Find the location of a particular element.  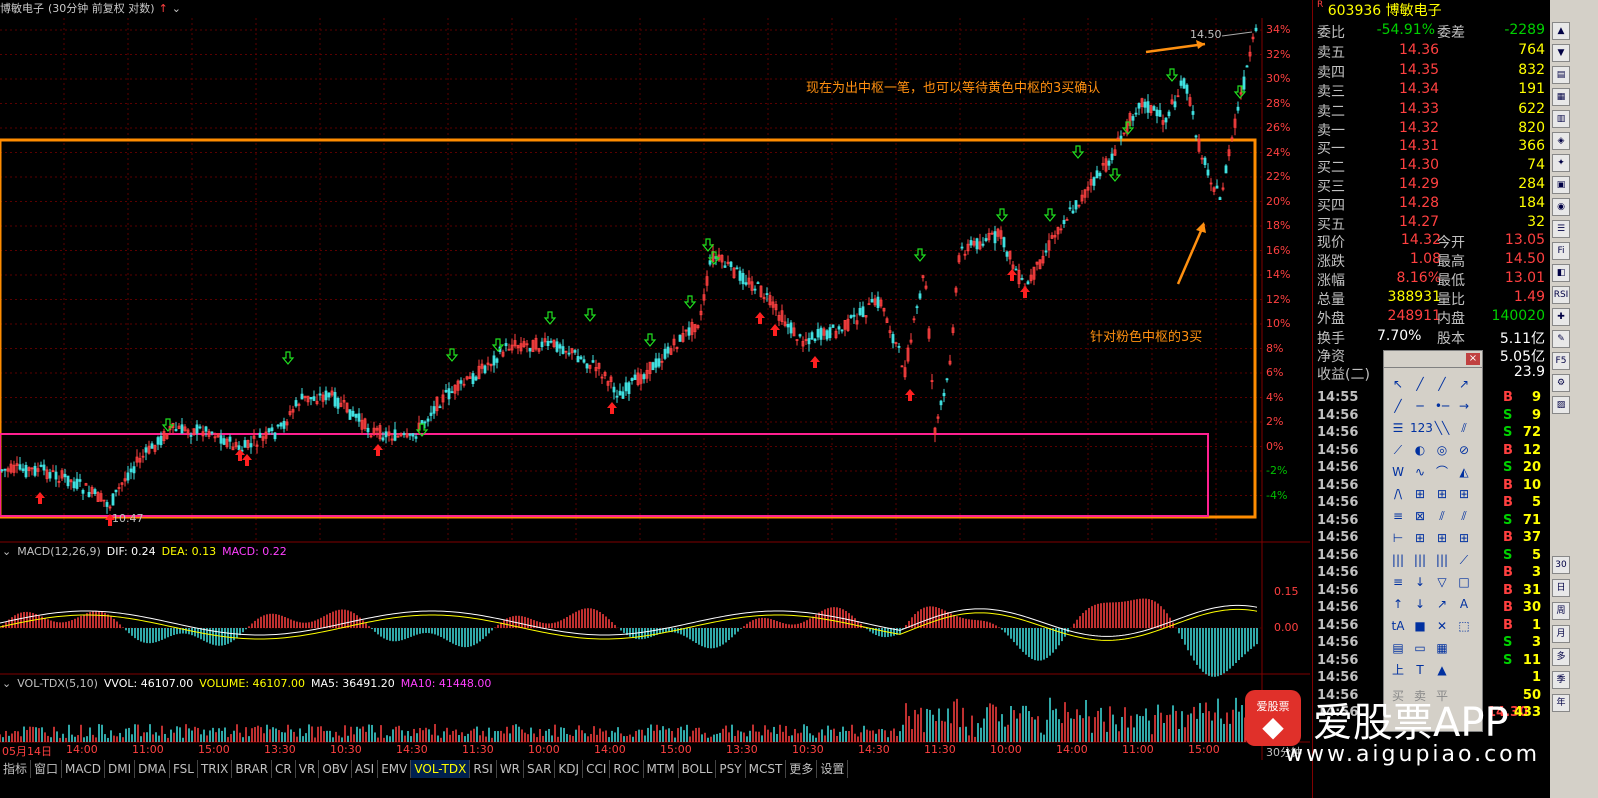

tab-trix: TRIX is located at coordinates (215, 769).